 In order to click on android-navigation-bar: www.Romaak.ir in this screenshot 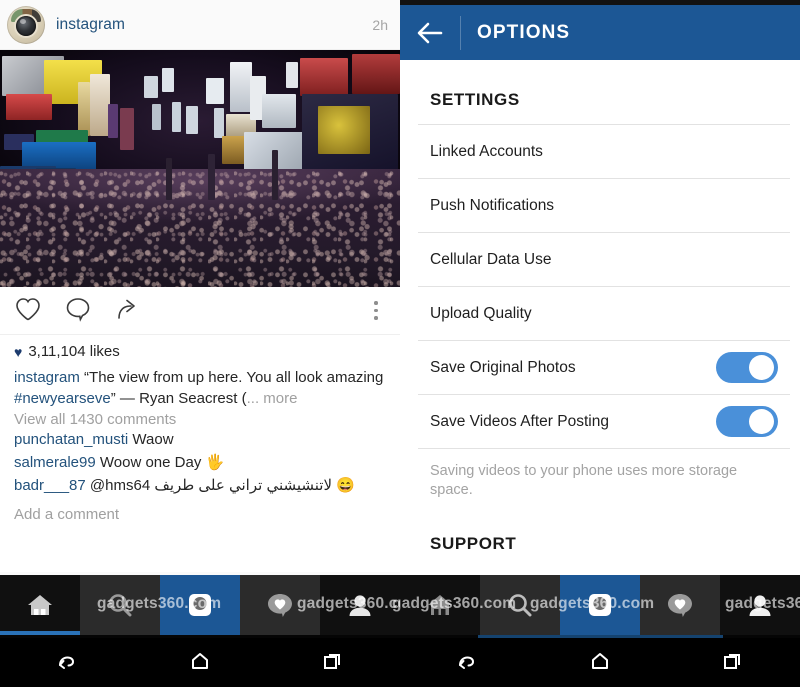, I will do `click(400, 661)`.